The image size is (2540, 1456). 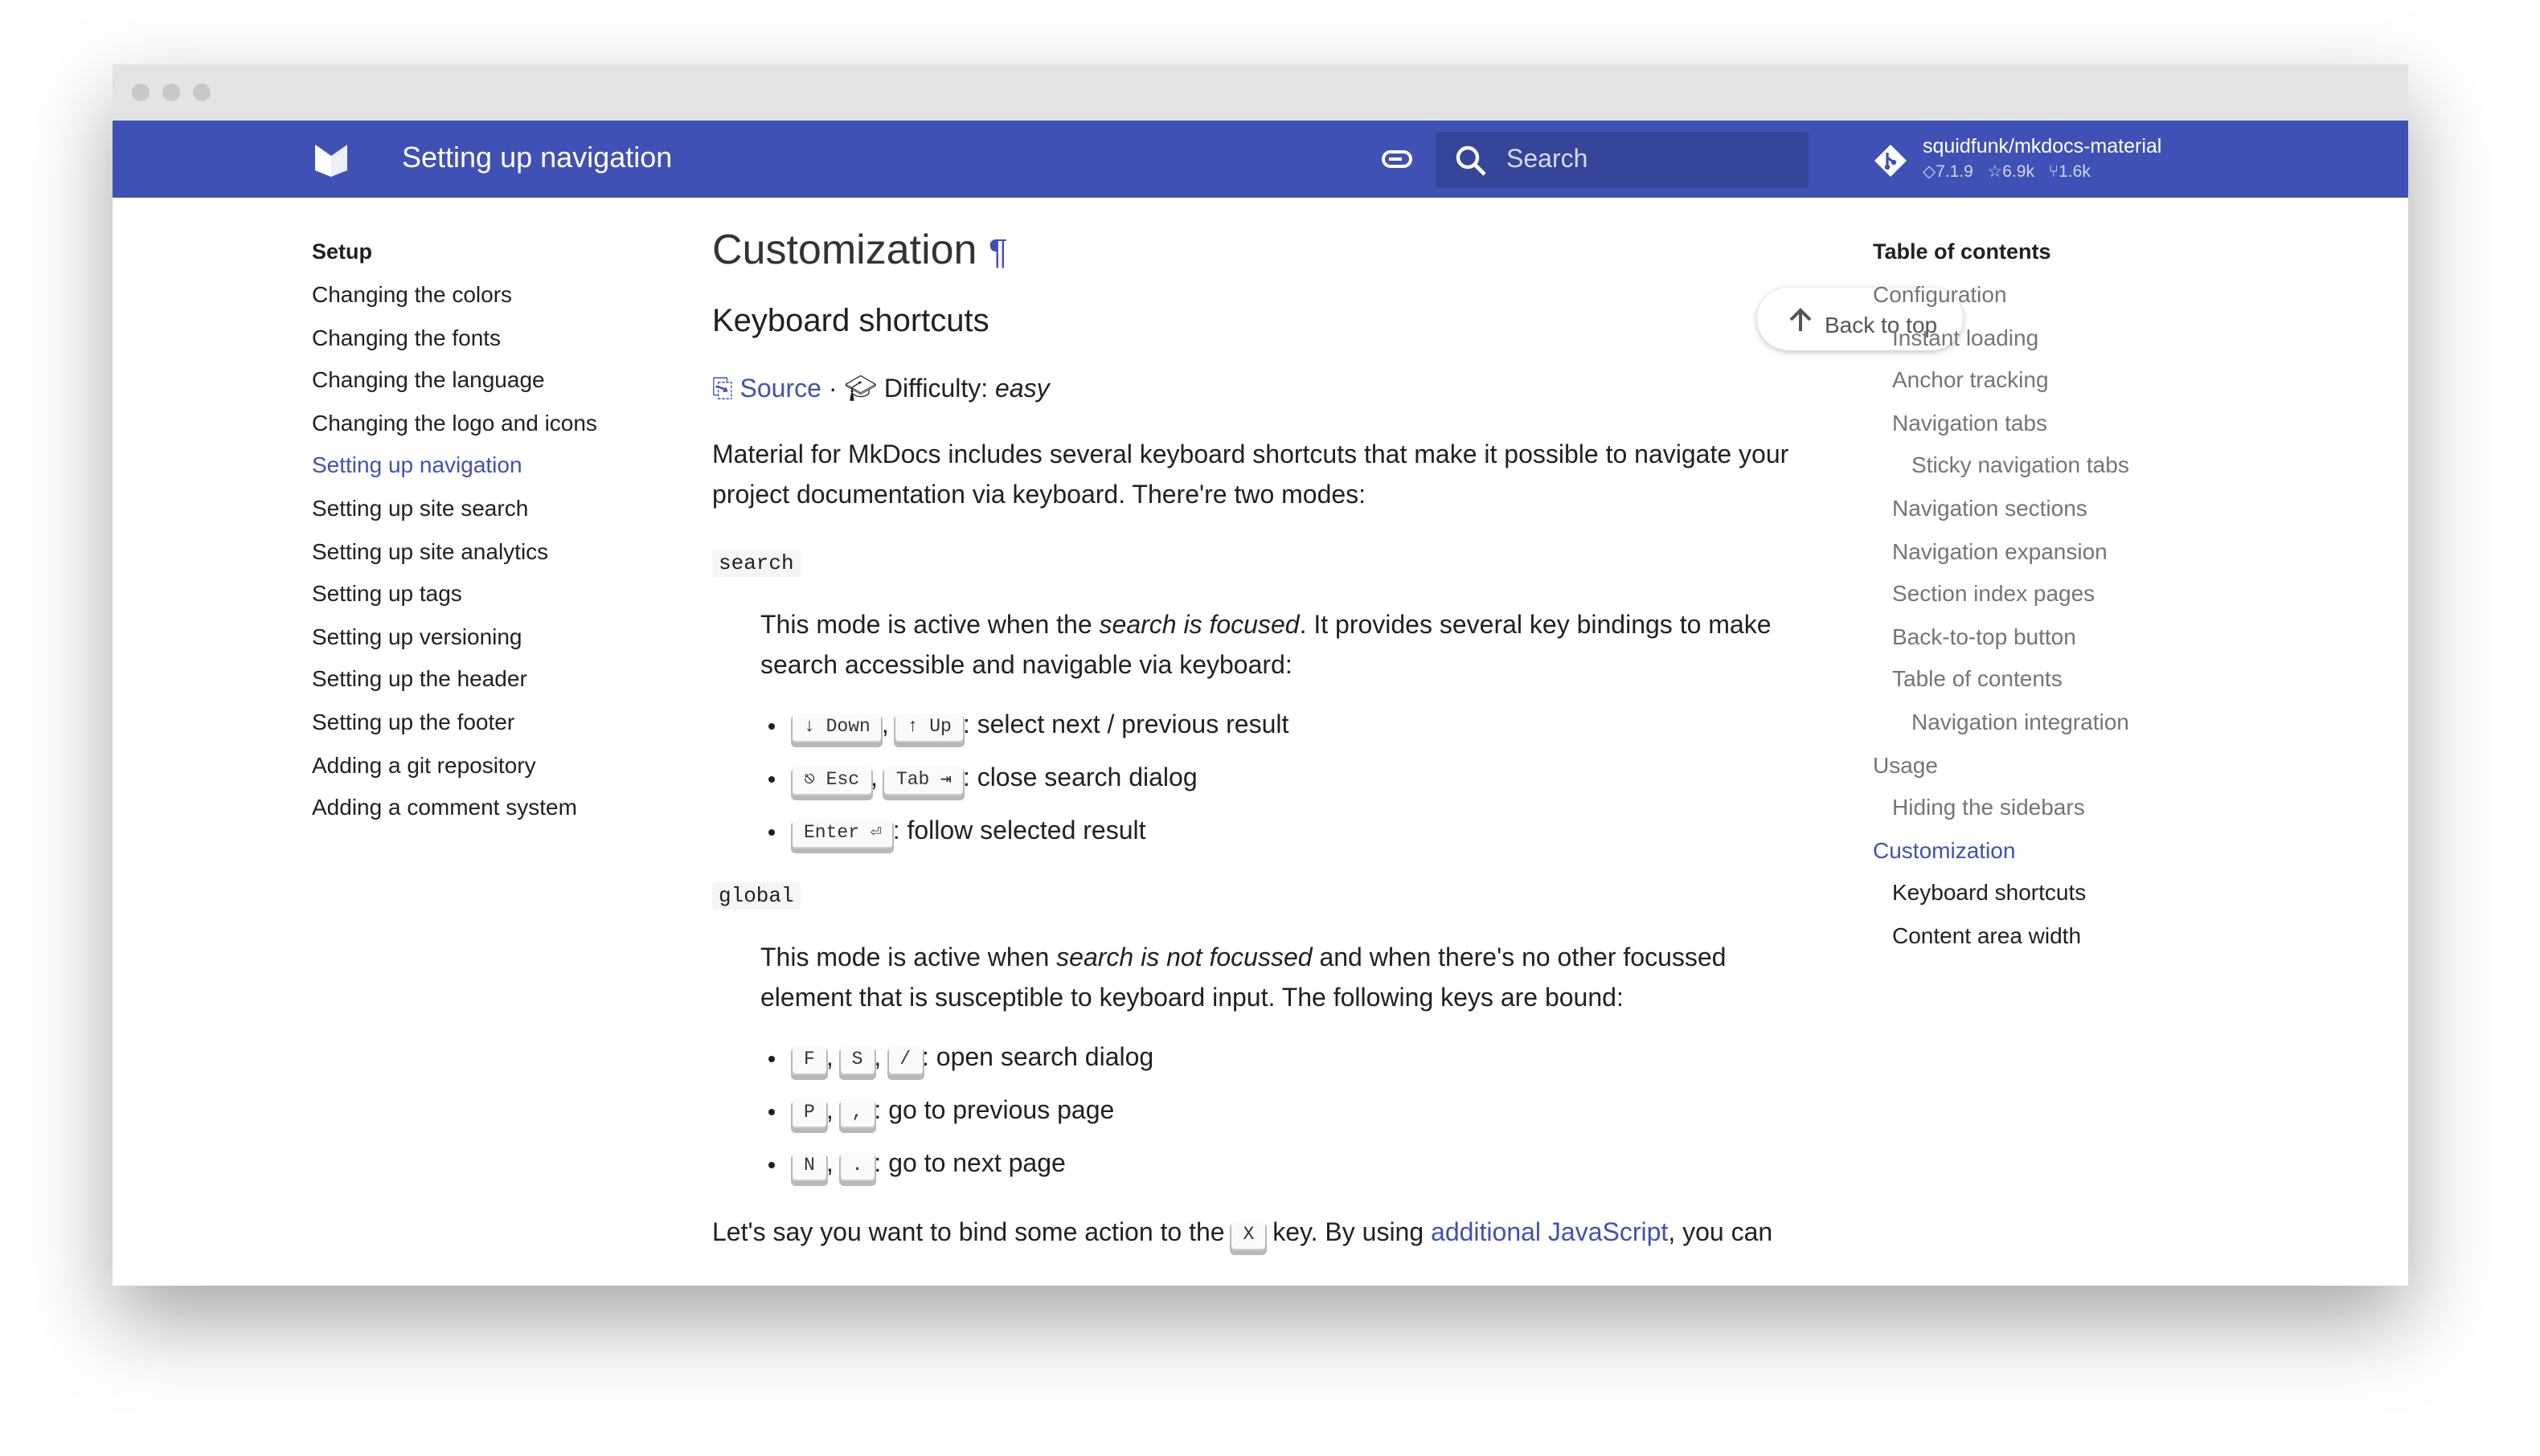 What do you see at coordinates (2050, 807) in the screenshot?
I see `toc-item: Hiding the sidebars` at bounding box center [2050, 807].